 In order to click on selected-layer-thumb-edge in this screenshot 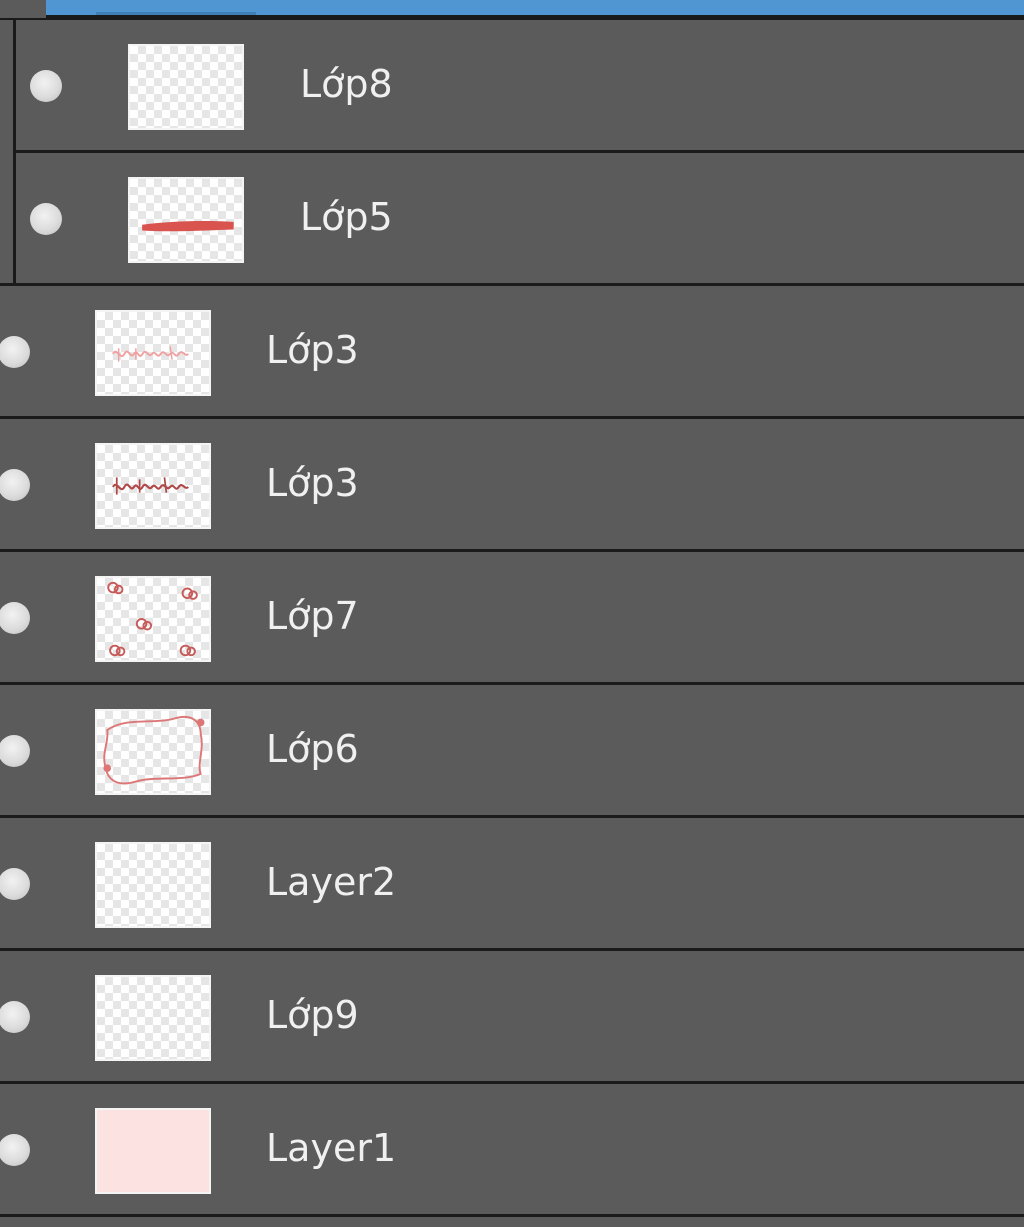, I will do `click(176, 13)`.